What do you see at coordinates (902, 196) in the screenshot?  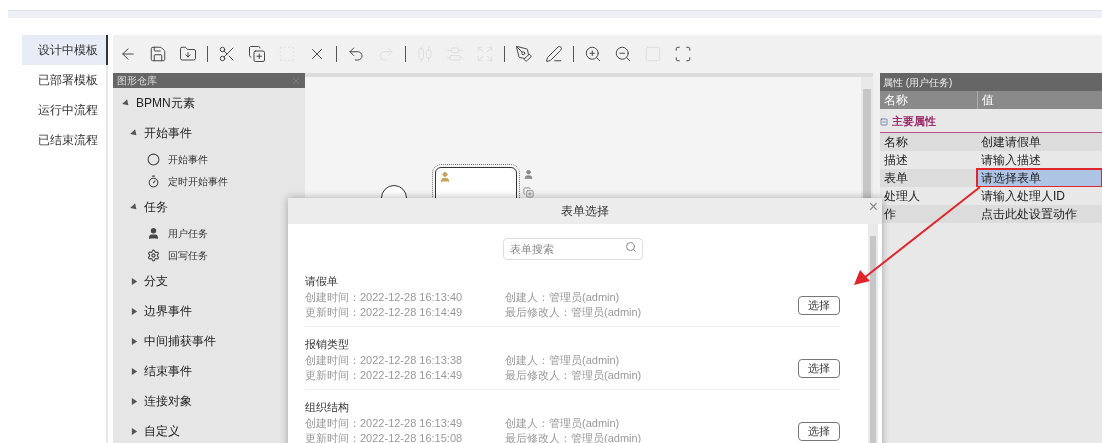 I see `property-name: 处理人` at bounding box center [902, 196].